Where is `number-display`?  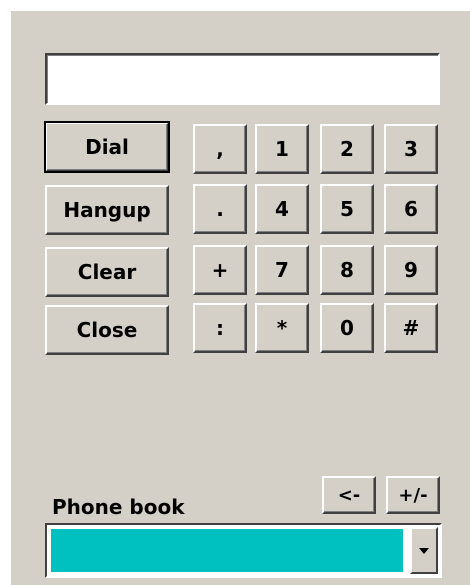
number-display is located at coordinates (242, 79).